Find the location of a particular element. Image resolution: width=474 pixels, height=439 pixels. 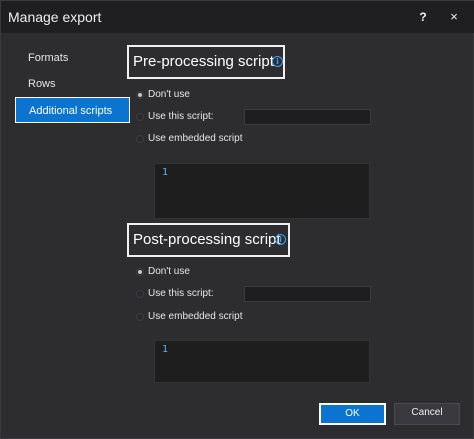

post-processing-title: Post-processing script i is located at coordinates (208, 240).